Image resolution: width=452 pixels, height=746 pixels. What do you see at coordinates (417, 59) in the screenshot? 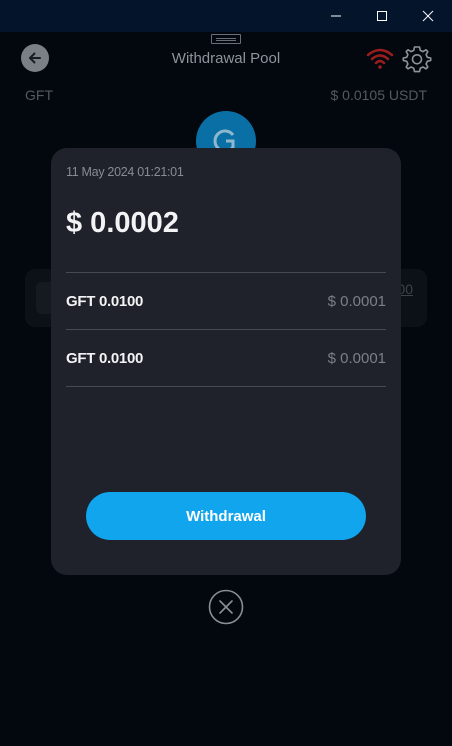
I see `gear-icon` at bounding box center [417, 59].